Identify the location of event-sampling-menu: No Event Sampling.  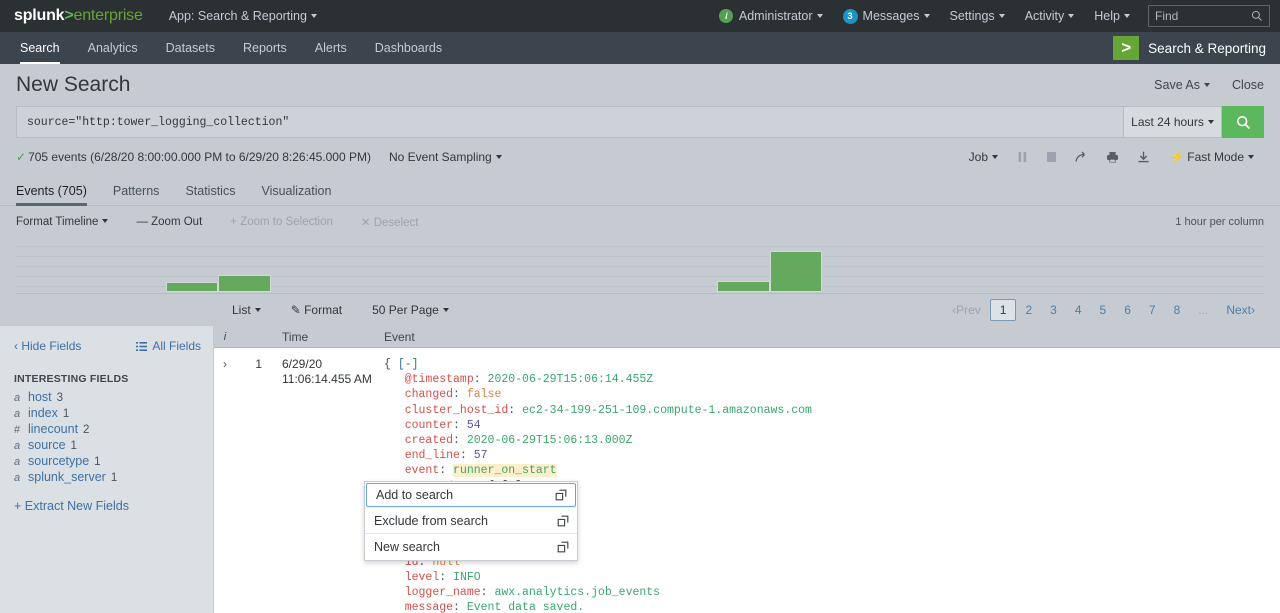
(445, 157).